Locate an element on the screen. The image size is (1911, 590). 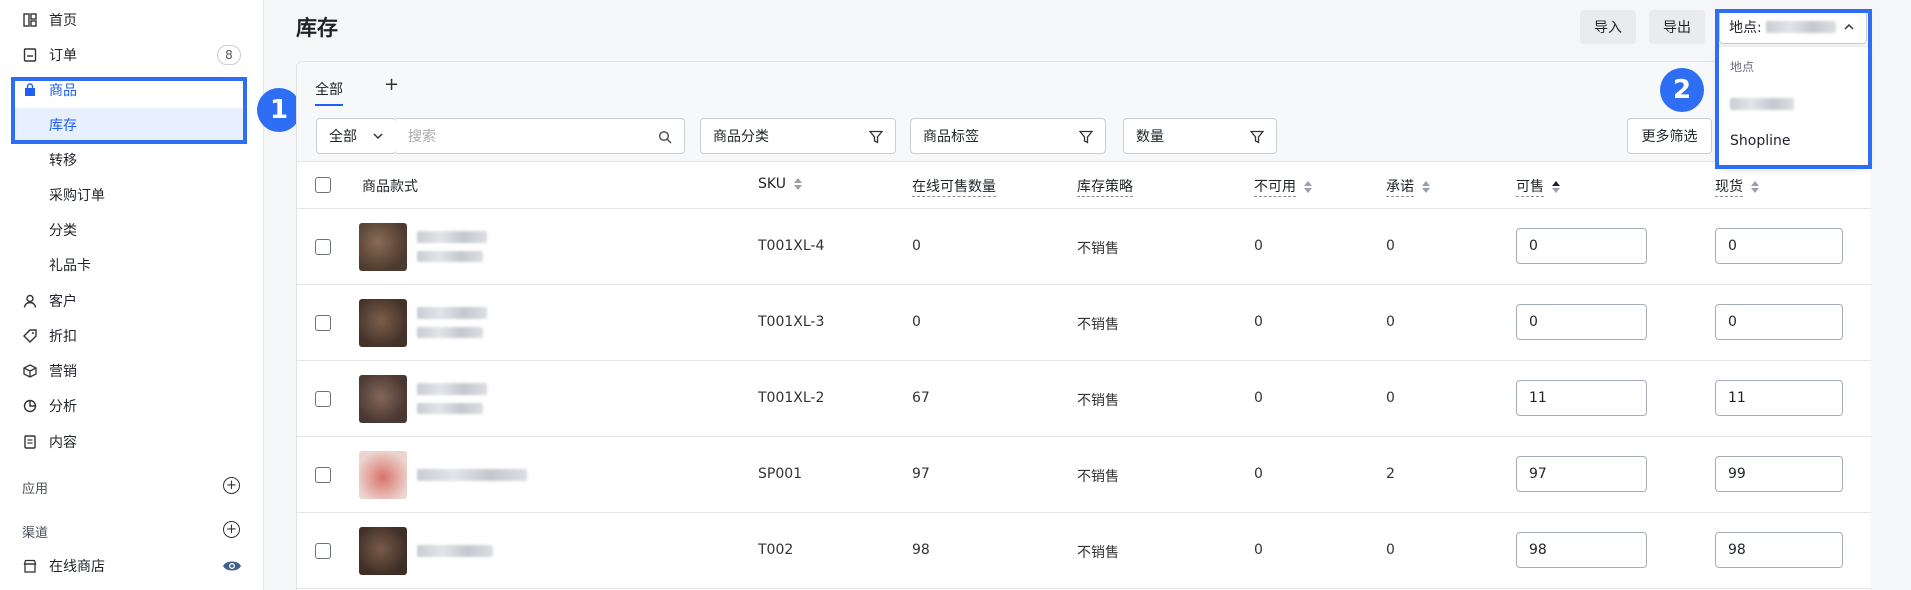
dashboard-icon is located at coordinates (30, 20).